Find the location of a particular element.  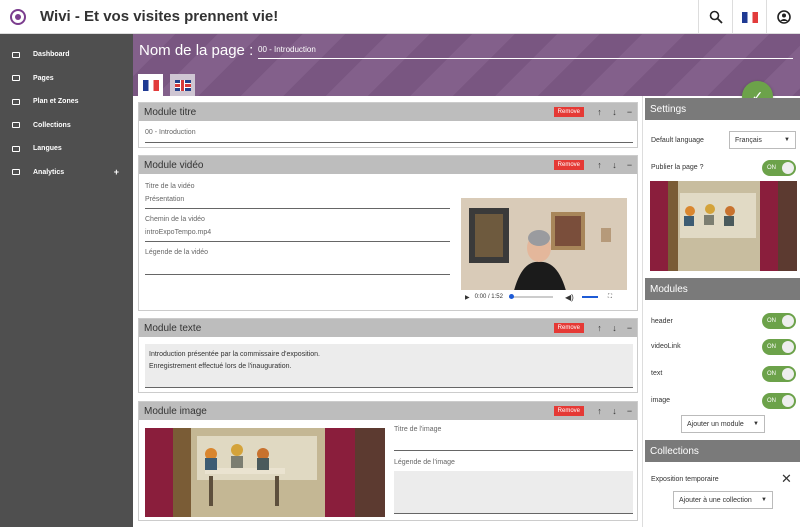

sidebar-item-analytics: Analytics + is located at coordinates (66, 173).